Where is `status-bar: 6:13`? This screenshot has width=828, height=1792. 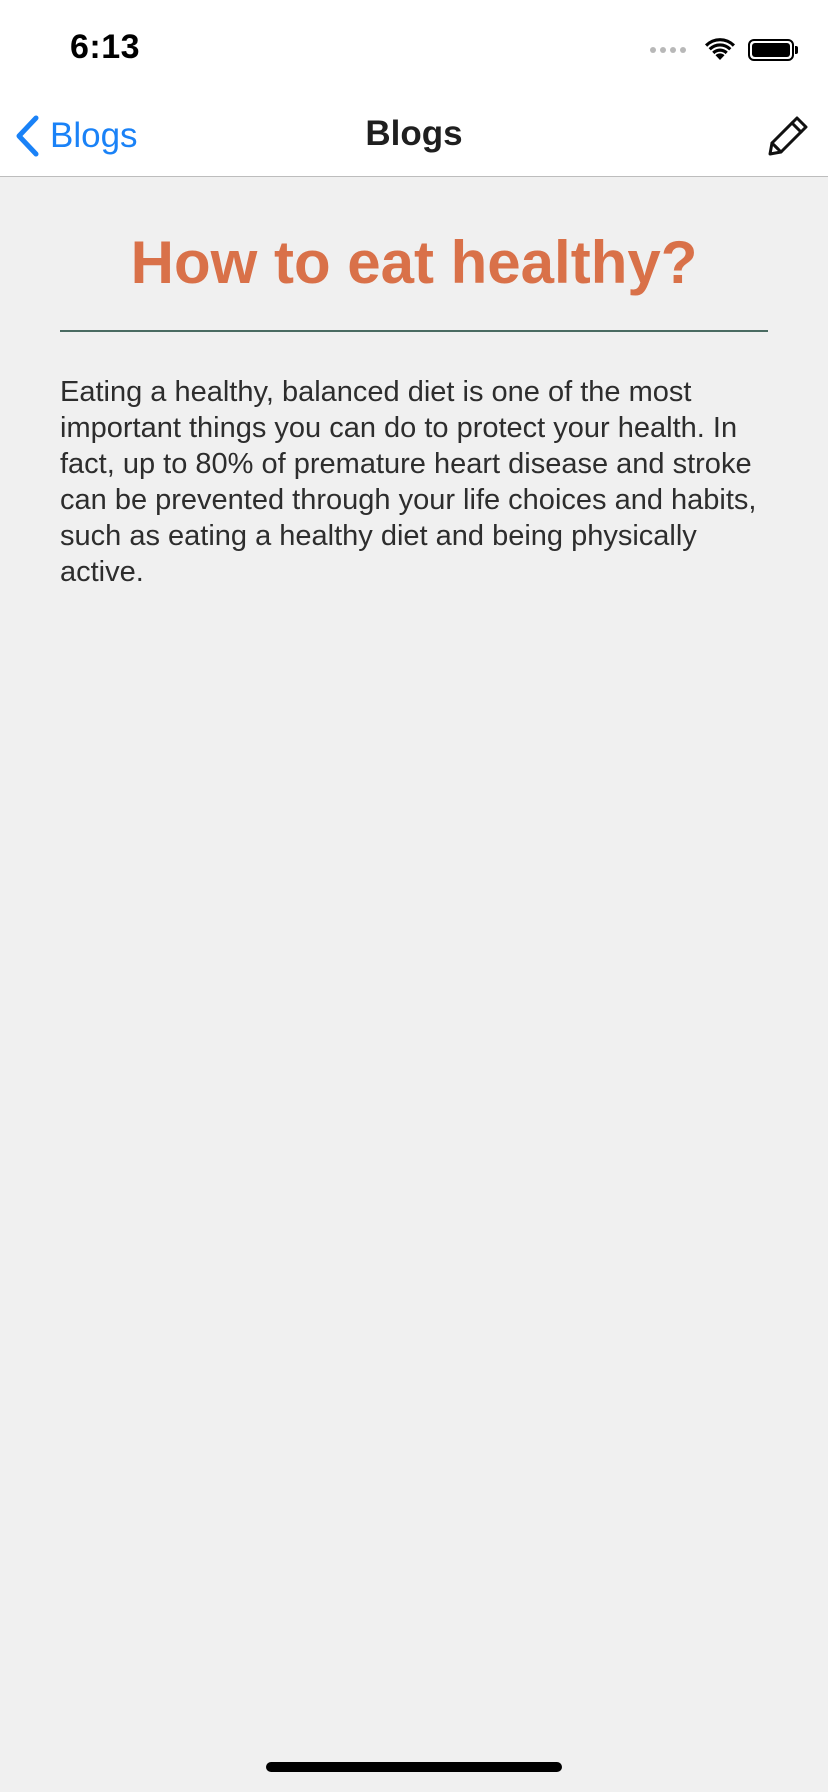 status-bar: 6:13 is located at coordinates (414, 48).